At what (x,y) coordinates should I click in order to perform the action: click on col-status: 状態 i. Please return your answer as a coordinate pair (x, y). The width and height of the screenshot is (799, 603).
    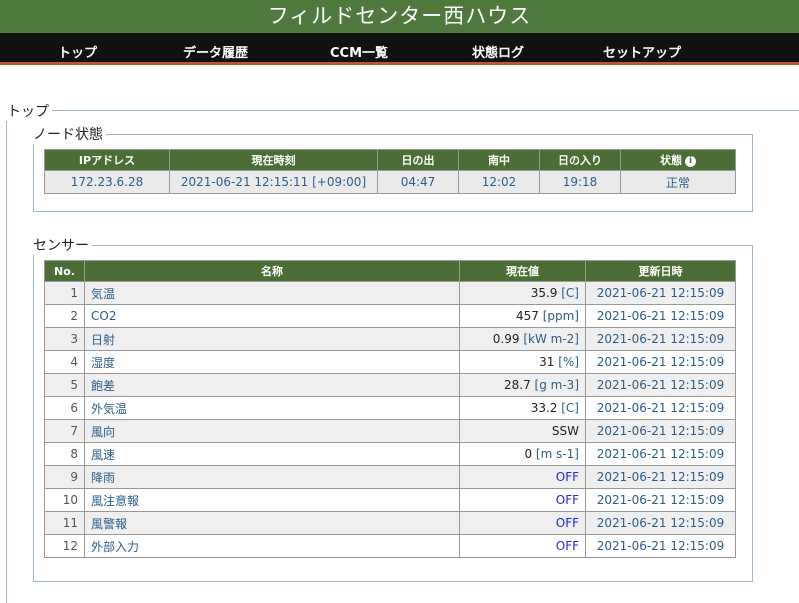
    Looking at the image, I should click on (678, 160).